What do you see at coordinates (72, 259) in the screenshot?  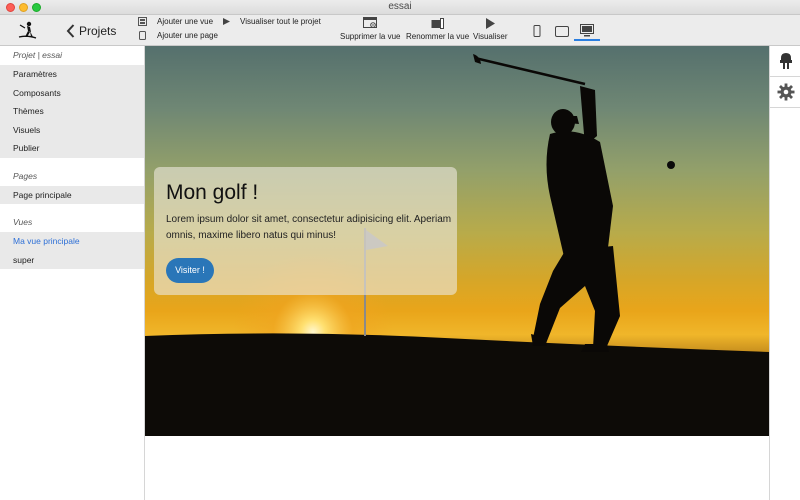 I see `sidebar-item-super: super` at bounding box center [72, 259].